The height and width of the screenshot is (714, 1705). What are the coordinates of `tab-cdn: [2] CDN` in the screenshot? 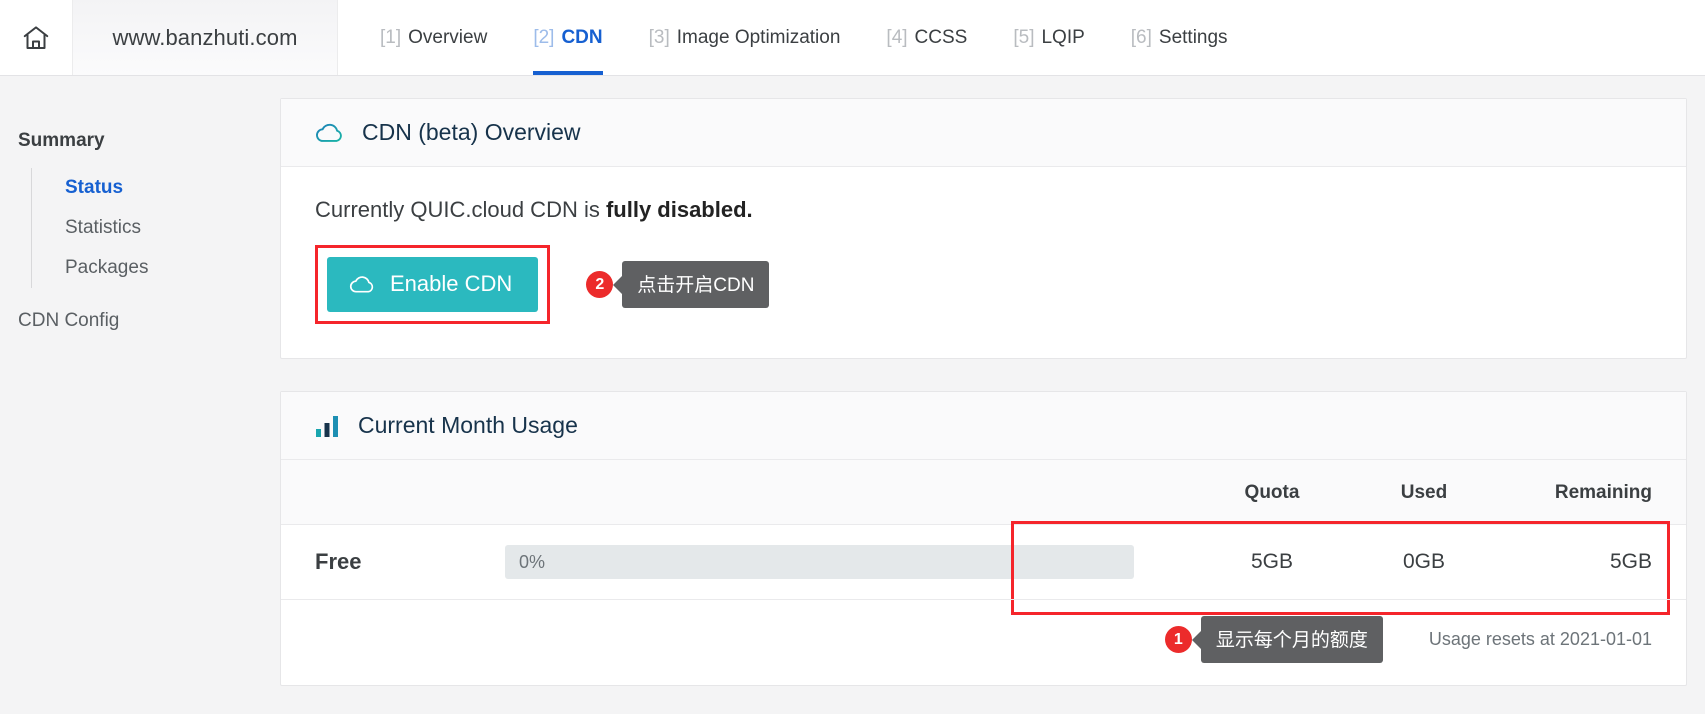 It's located at (568, 37).